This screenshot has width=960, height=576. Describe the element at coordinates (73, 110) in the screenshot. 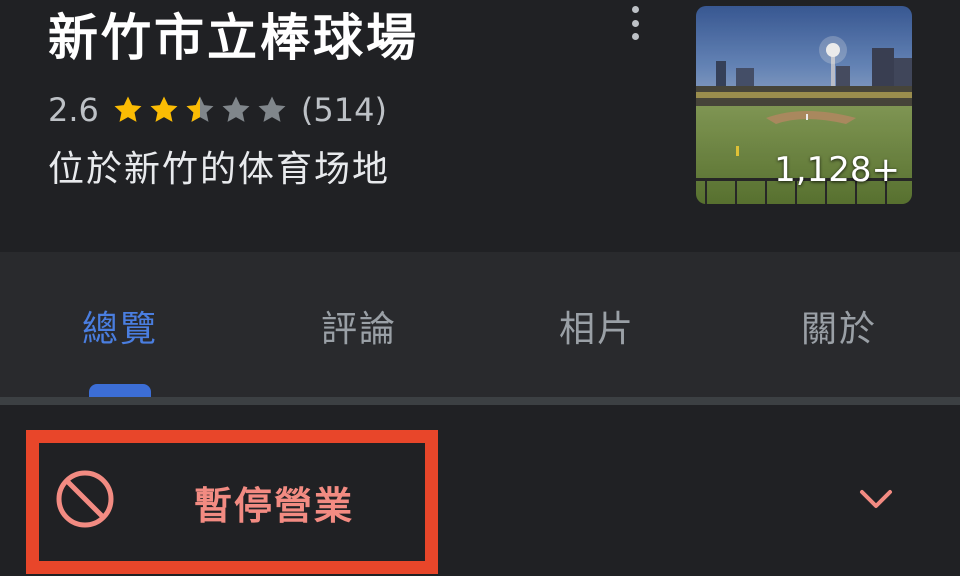

I see `rating-value: 2.6` at that location.